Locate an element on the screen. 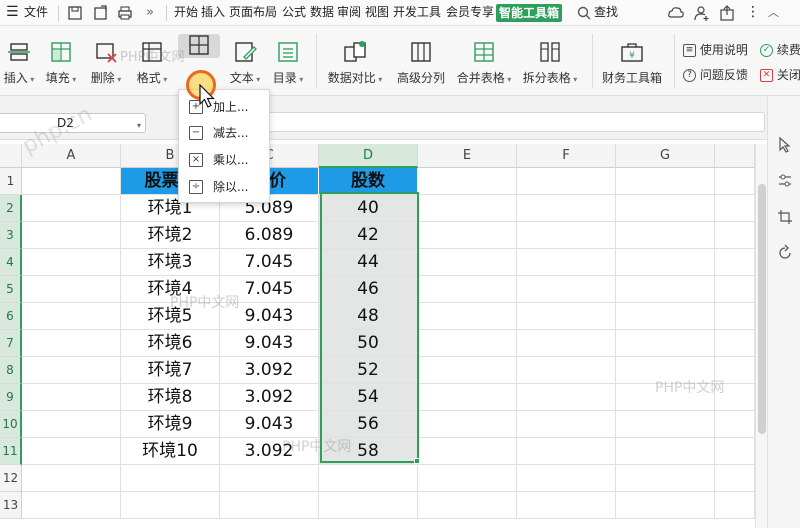 This screenshot has width=800, height=528. select-all-corner is located at coordinates (11, 156).